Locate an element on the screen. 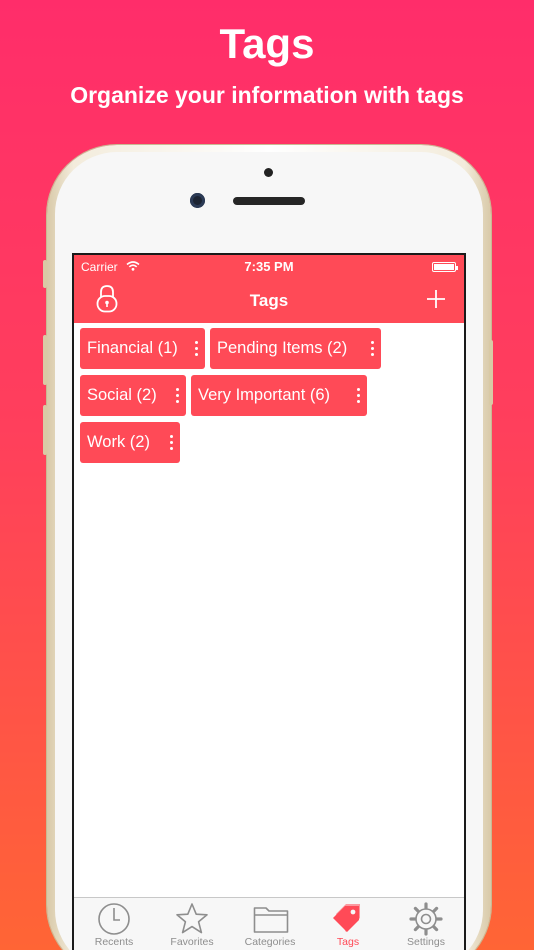  phone-power-button is located at coordinates (491, 372).